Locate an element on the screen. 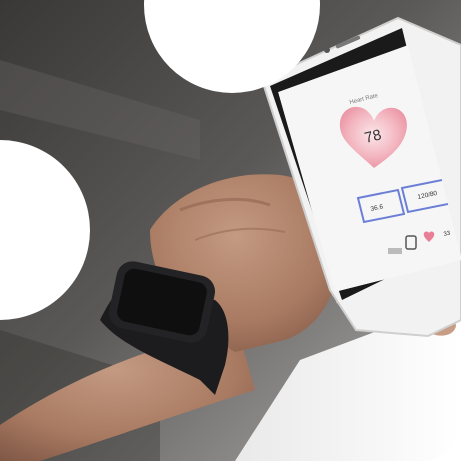 The height and width of the screenshot is (461, 461). white-half-circle-left is located at coordinates (45, 230).